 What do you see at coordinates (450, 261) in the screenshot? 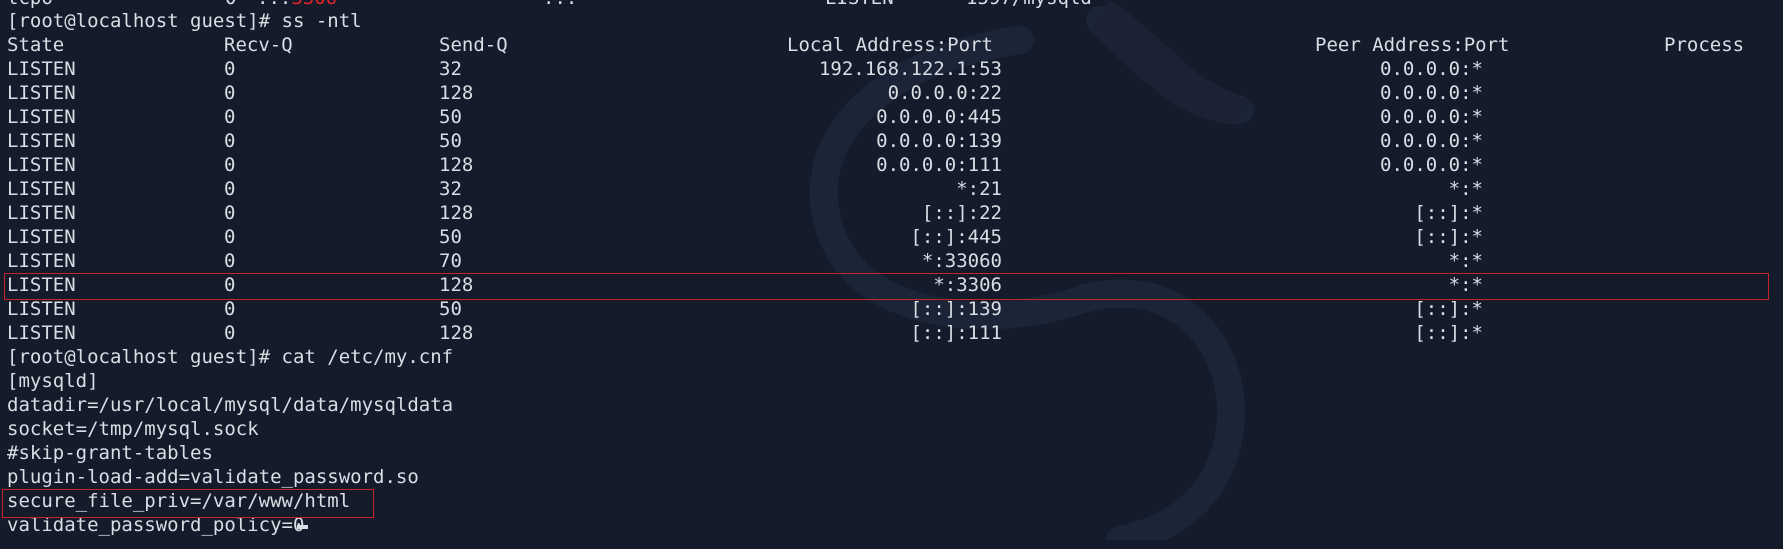
I see `send-q-cell: 70` at bounding box center [450, 261].